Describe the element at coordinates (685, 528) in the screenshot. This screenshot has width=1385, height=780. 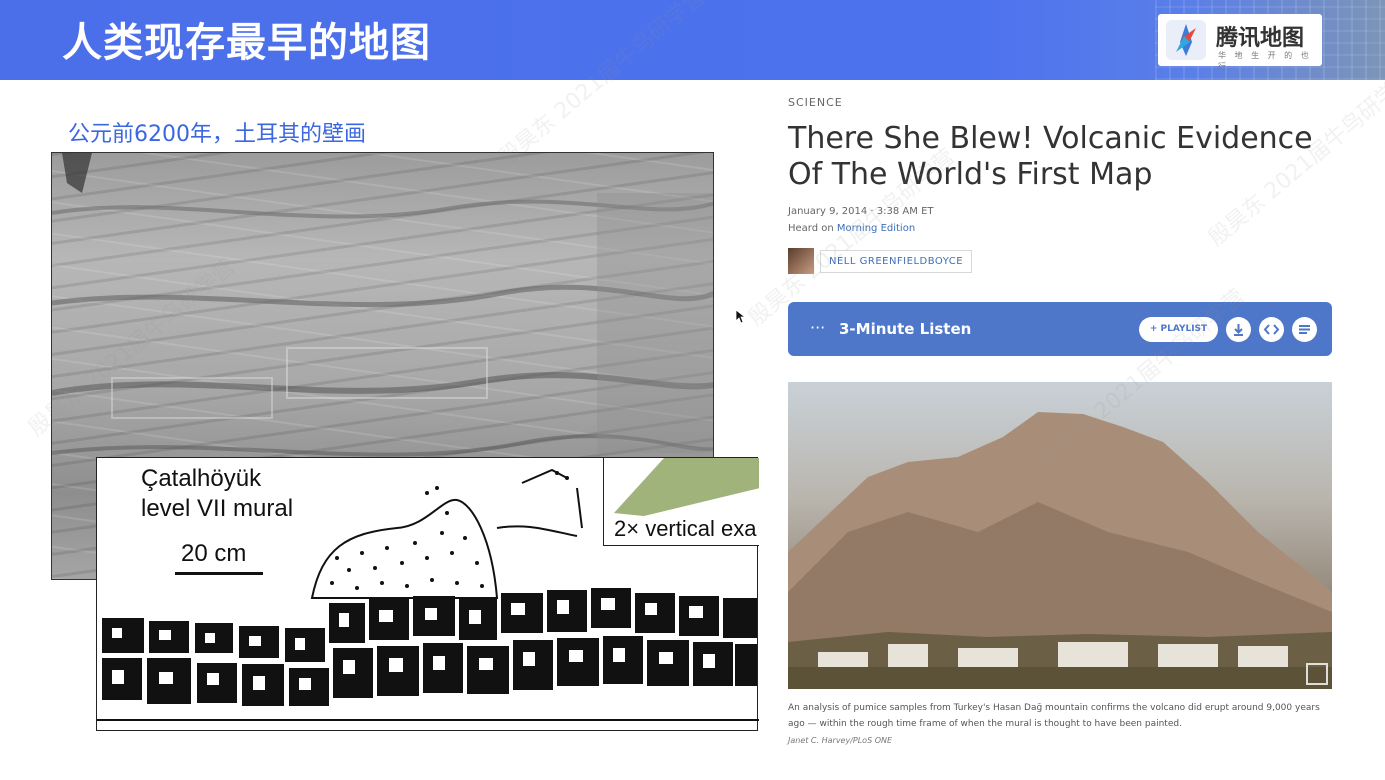
I see `inset-label: 2× vertical exa` at that location.